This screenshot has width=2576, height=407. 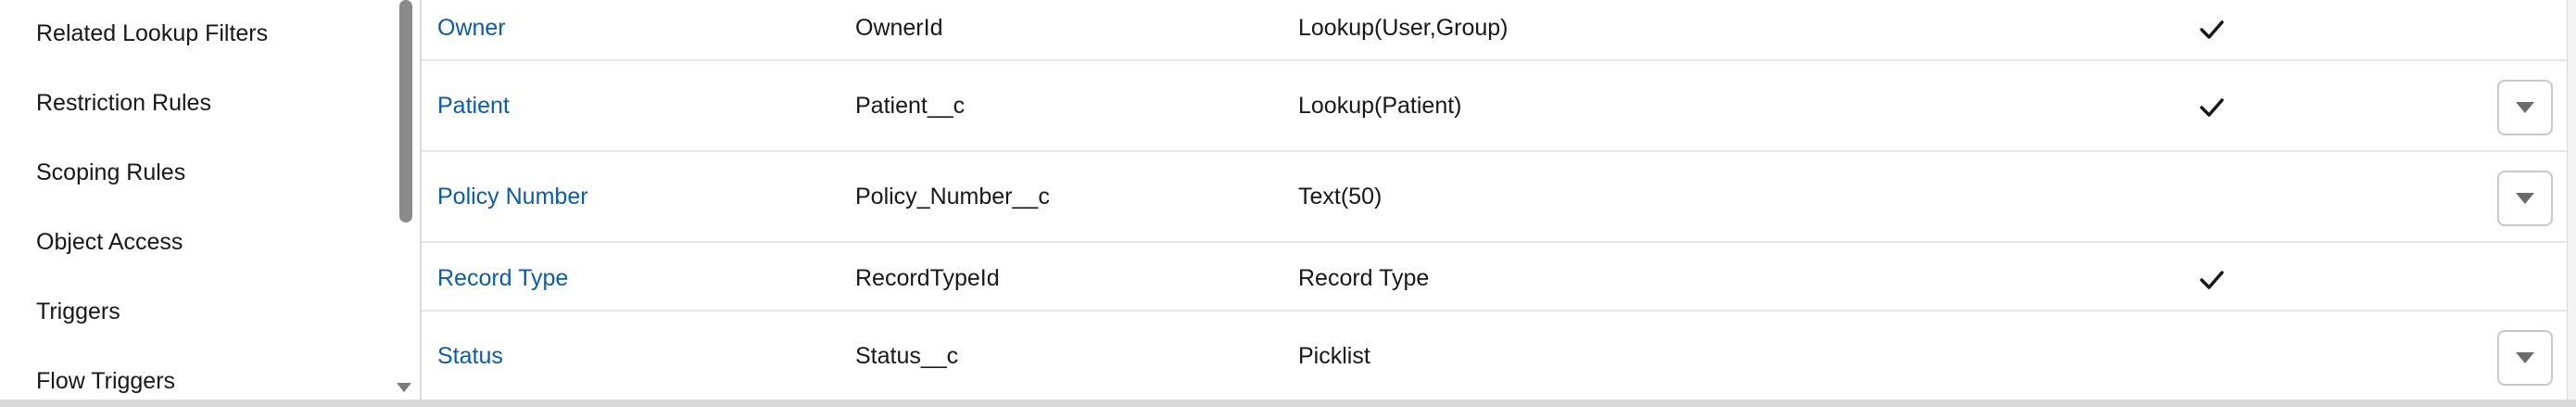 What do you see at coordinates (2571, 203) in the screenshot?
I see `page-scrollbar` at bounding box center [2571, 203].